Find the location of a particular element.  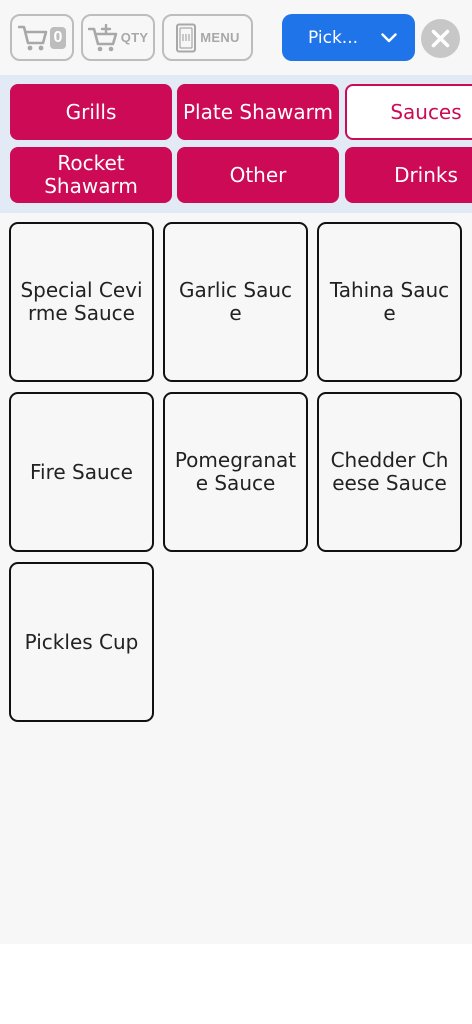

cart-button: 0 is located at coordinates (42, 37).